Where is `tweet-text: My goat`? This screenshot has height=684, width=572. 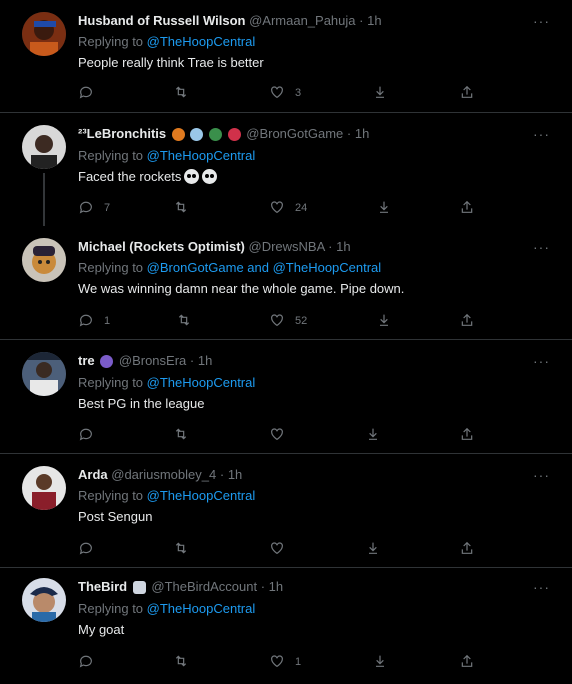
tweet-text: My goat is located at coordinates (101, 629).